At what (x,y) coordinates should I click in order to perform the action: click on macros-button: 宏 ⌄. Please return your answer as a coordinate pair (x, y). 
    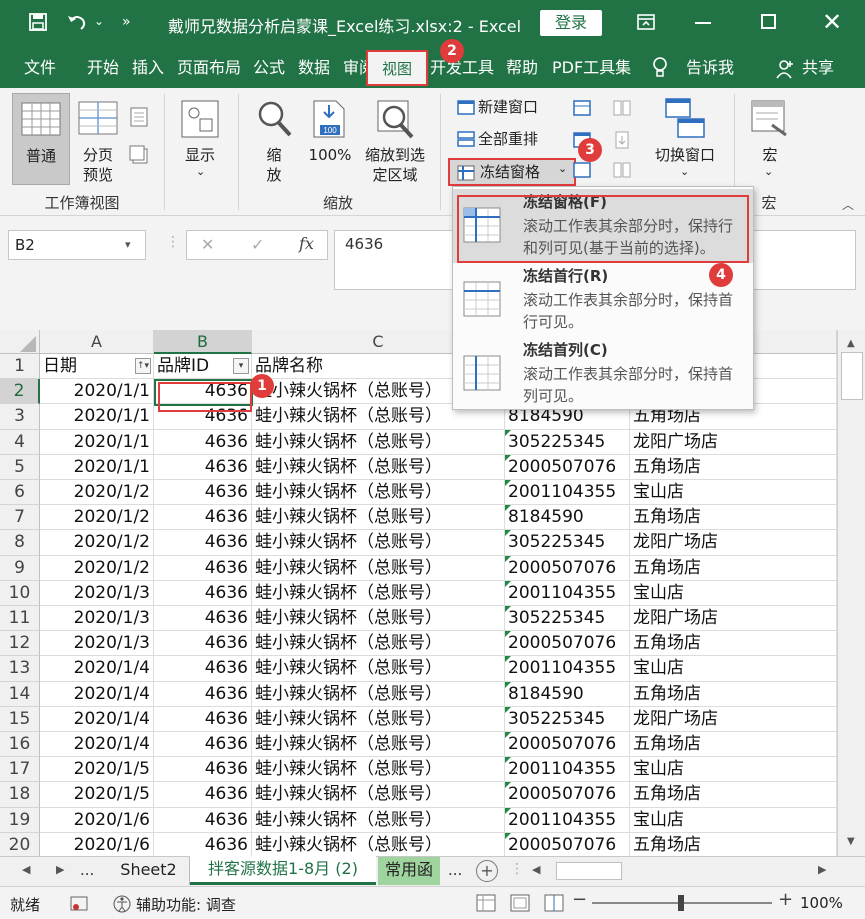
    Looking at the image, I should click on (770, 139).